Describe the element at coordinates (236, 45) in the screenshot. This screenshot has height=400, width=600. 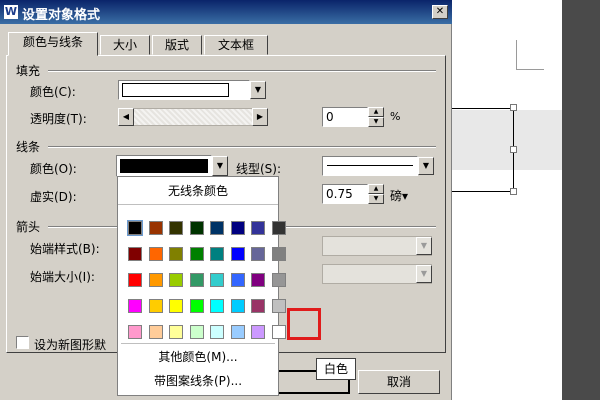
I see `tab-textbox: 文本框` at that location.